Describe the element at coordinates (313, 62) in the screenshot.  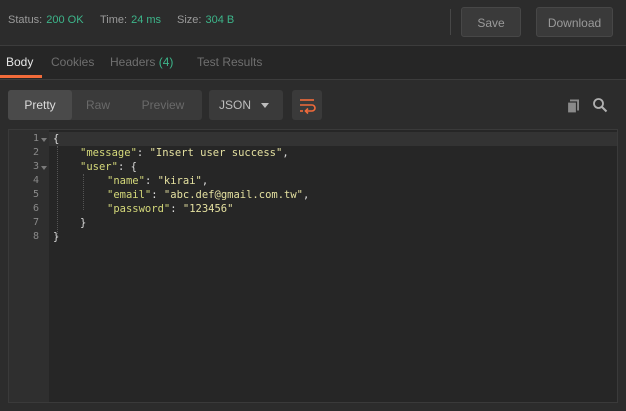
I see `response-tabs: Body Cookies Headers (4) Test Results` at that location.